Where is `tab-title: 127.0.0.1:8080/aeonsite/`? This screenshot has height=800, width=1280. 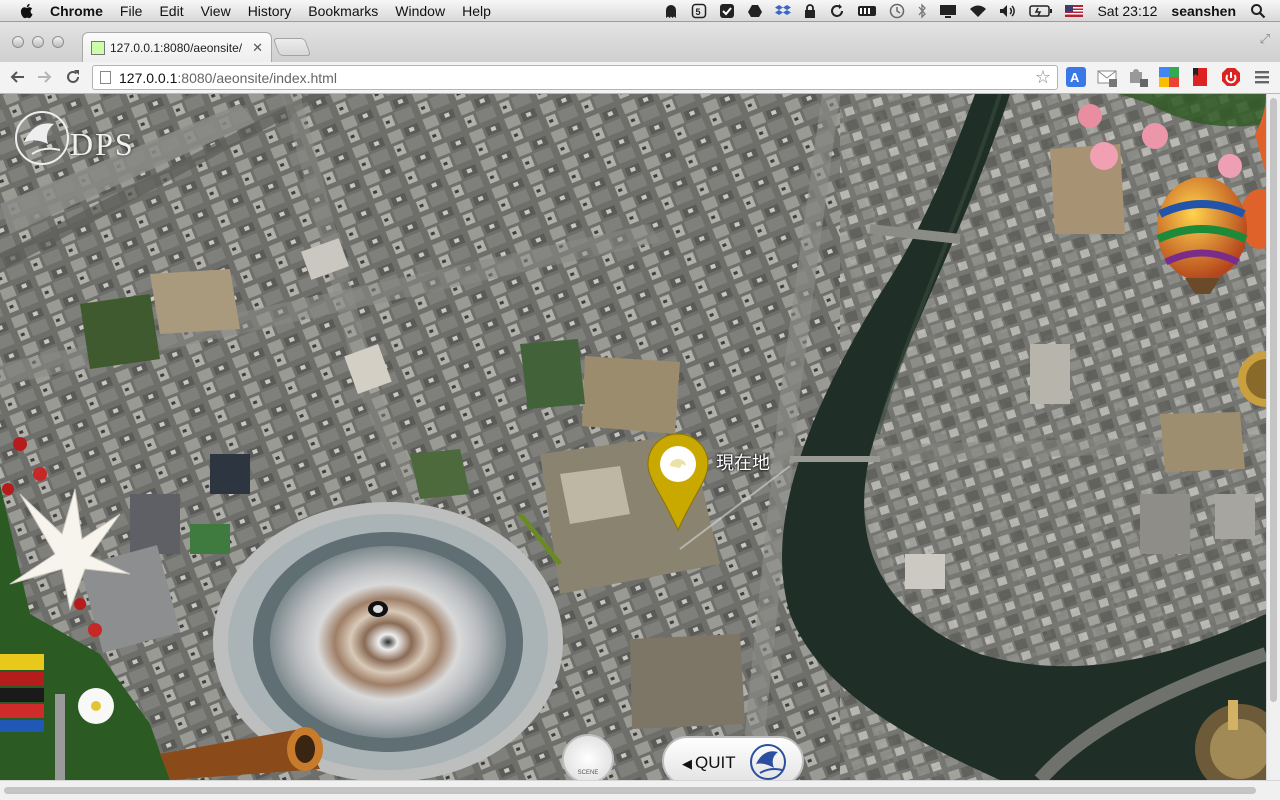 tab-title: 127.0.0.1:8080/aeonsite/ is located at coordinates (176, 47).